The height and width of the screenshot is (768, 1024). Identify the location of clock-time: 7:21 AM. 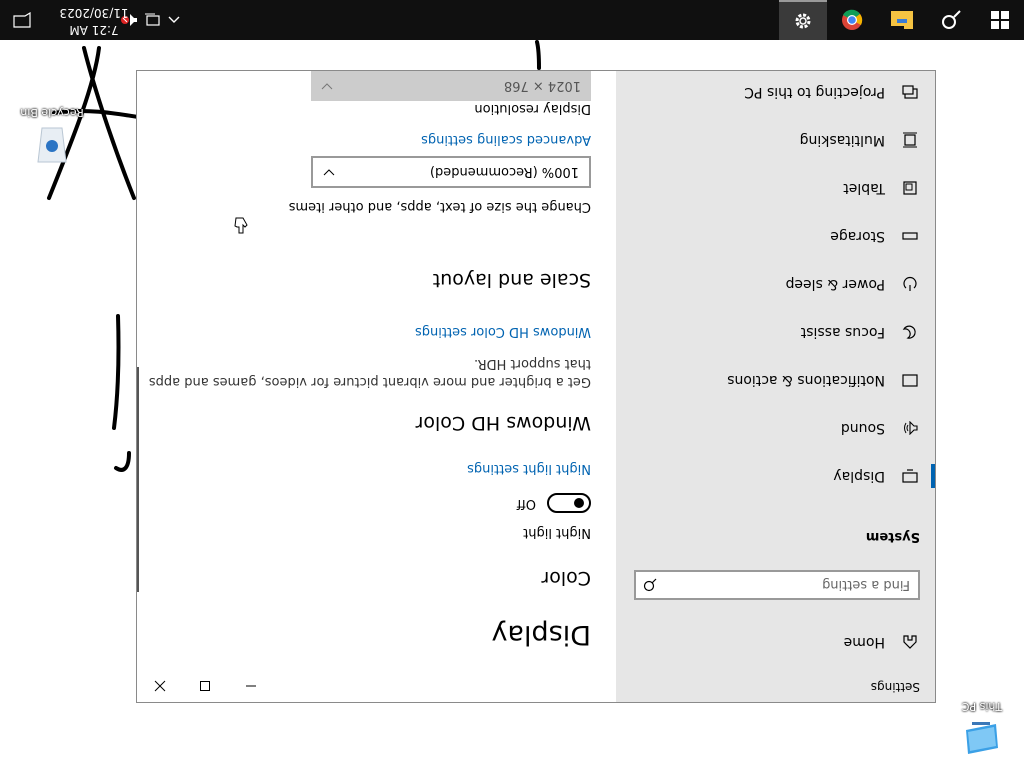
(94, 30).